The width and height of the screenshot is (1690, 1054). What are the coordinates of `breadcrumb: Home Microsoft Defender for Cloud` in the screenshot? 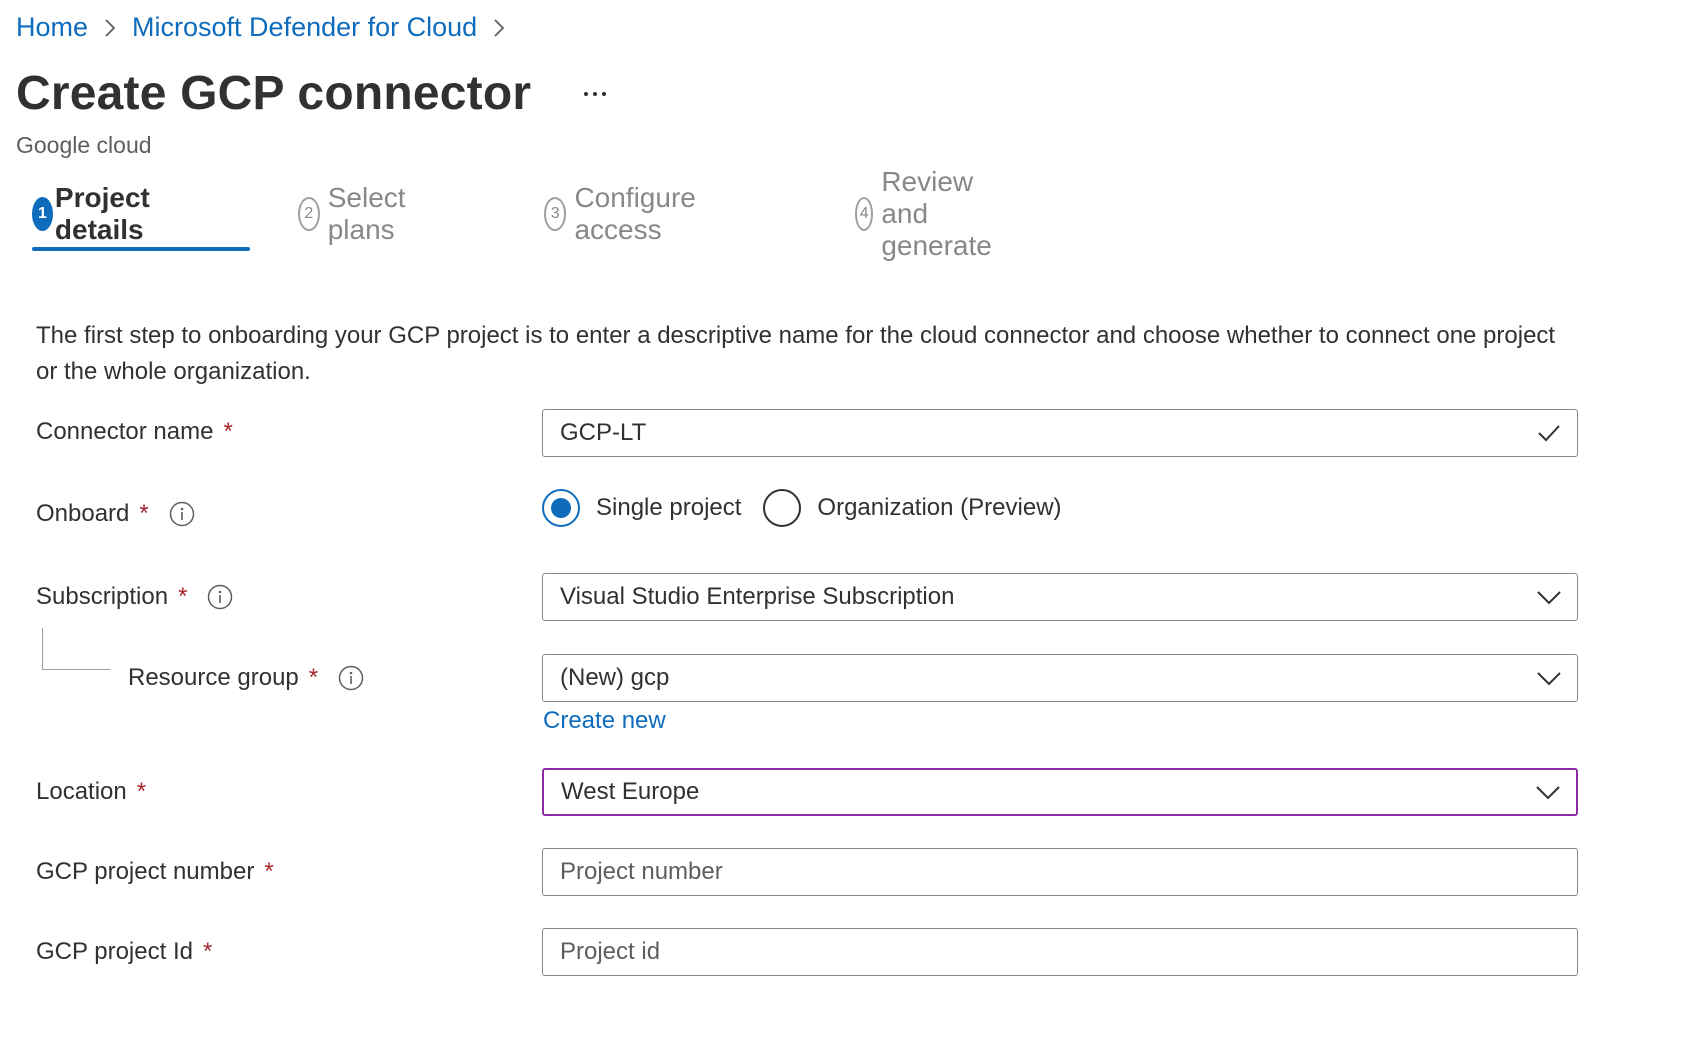 It's located at (268, 27).